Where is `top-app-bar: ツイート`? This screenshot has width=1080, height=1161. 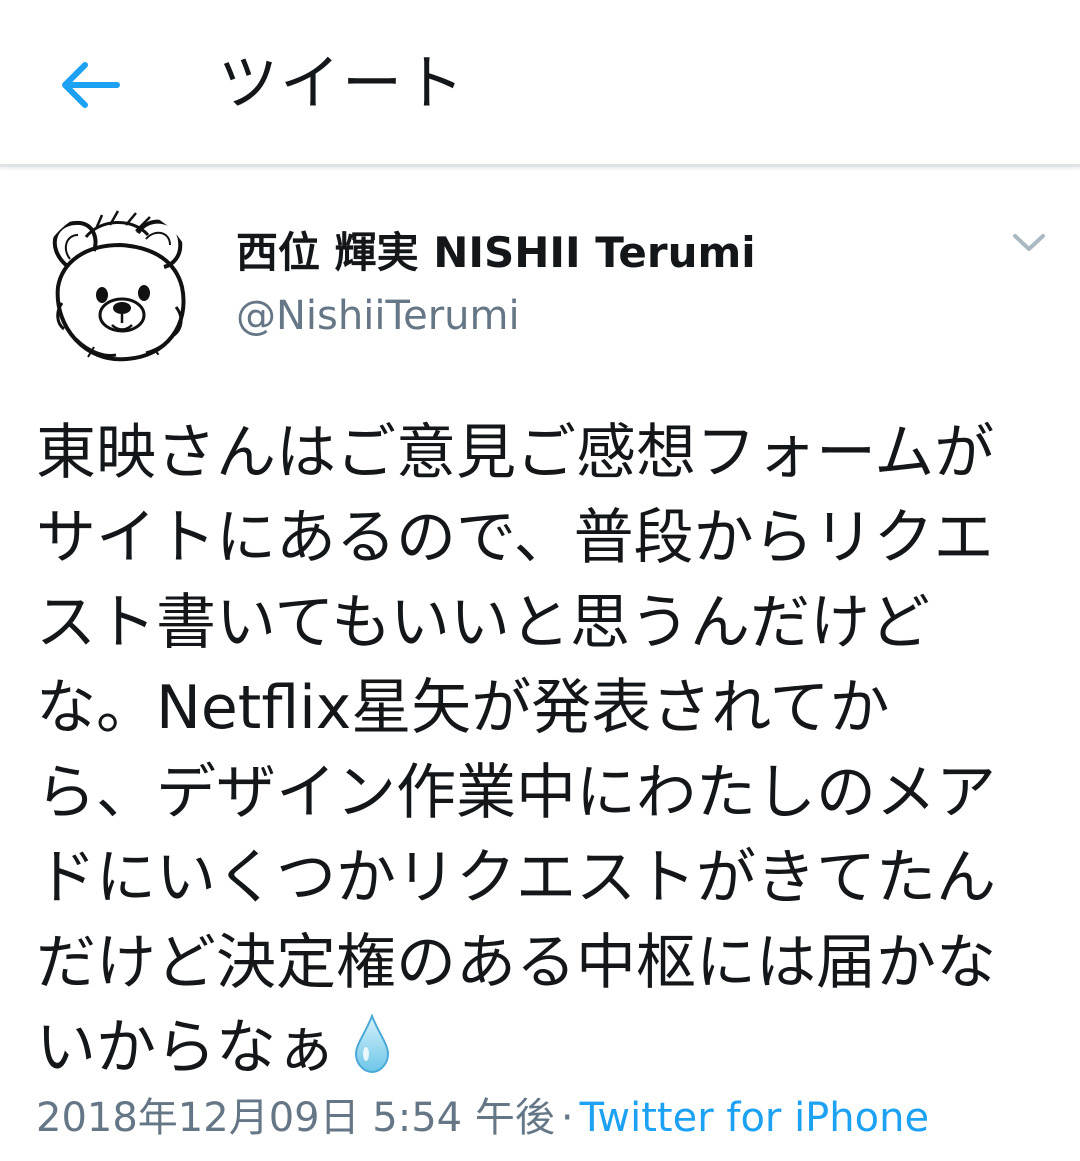
top-app-bar: ツイート is located at coordinates (540, 83).